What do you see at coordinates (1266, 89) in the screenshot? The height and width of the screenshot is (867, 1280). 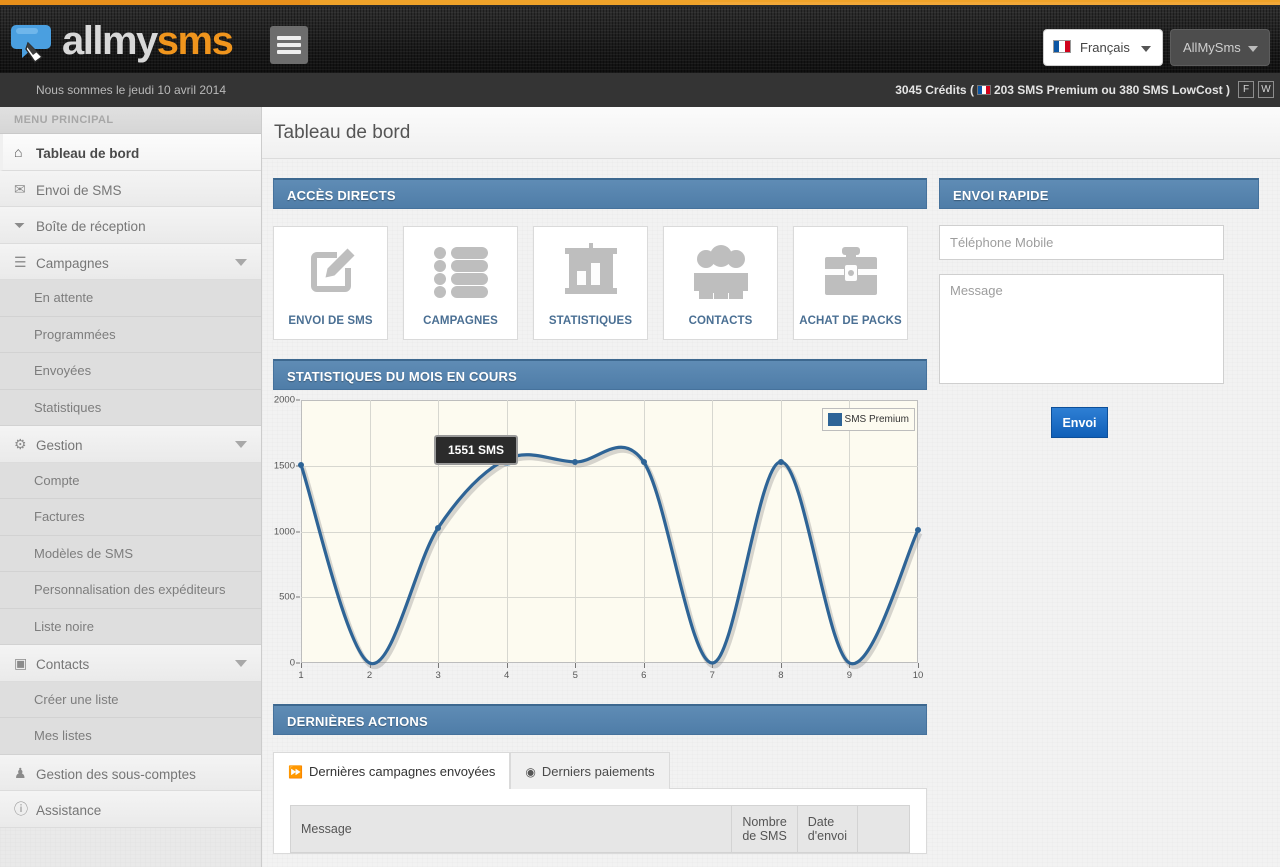 I see `twitter-share-button: W` at bounding box center [1266, 89].